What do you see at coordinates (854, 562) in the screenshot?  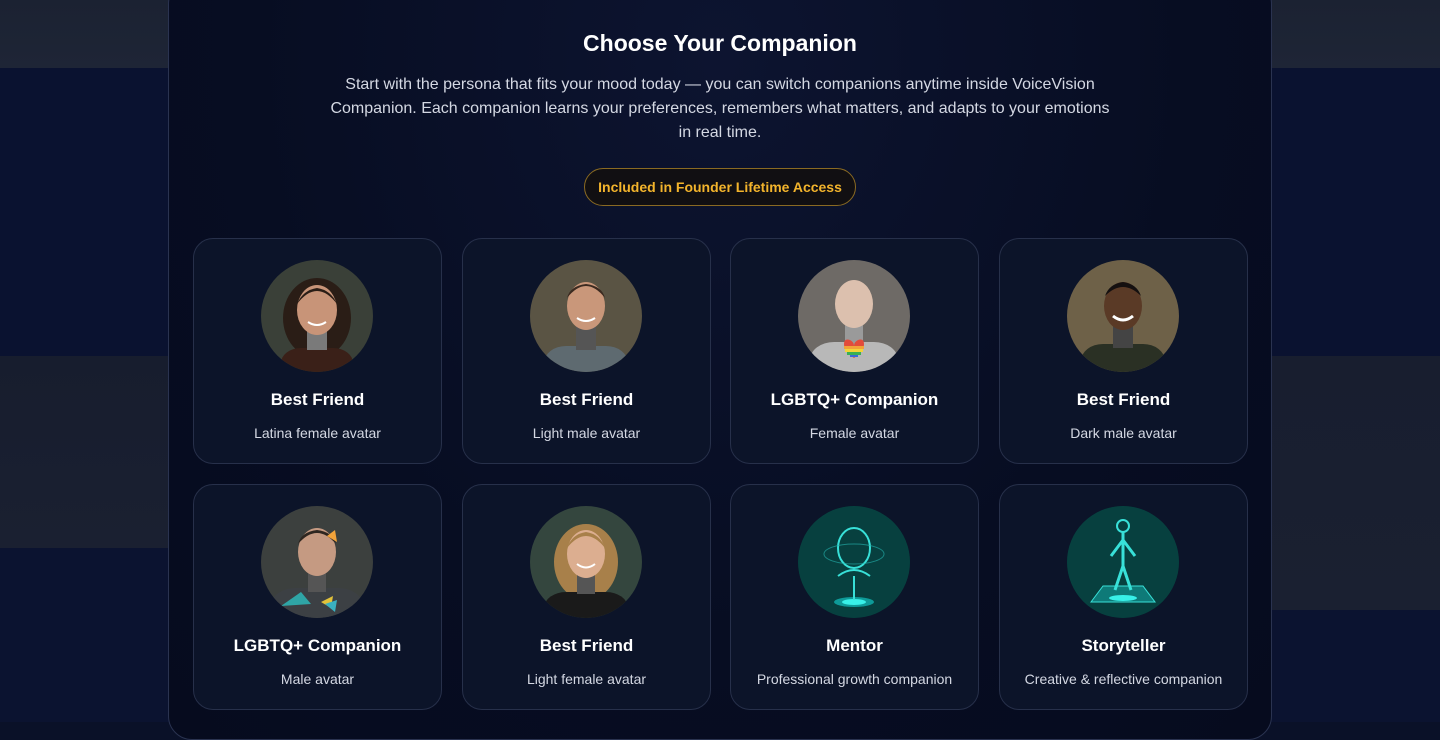 I see `mentor-hologram-avatar` at bounding box center [854, 562].